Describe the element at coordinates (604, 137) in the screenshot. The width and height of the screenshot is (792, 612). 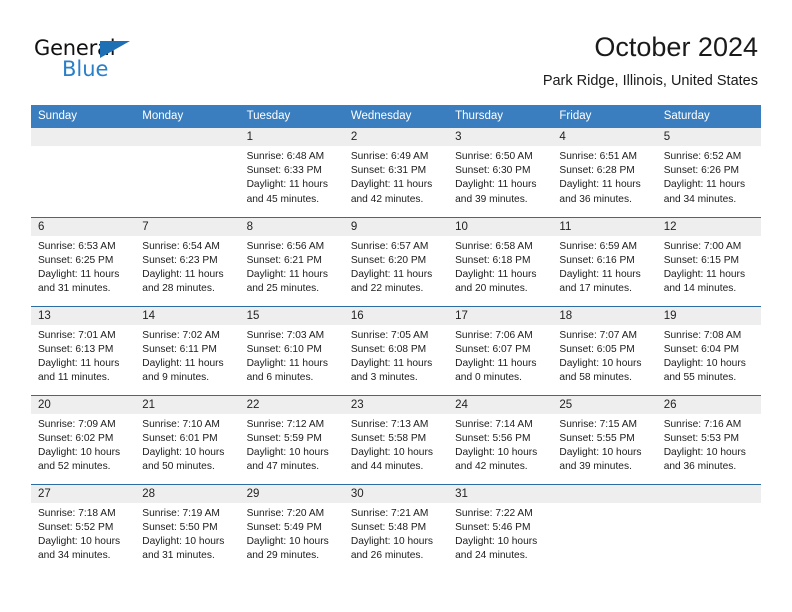
I see `day-number: 4` at that location.